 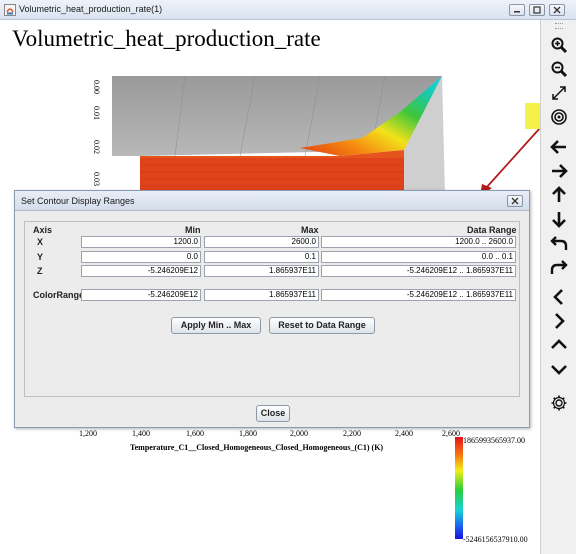 I want to click on rotate-left-button, so click(x=559, y=297).